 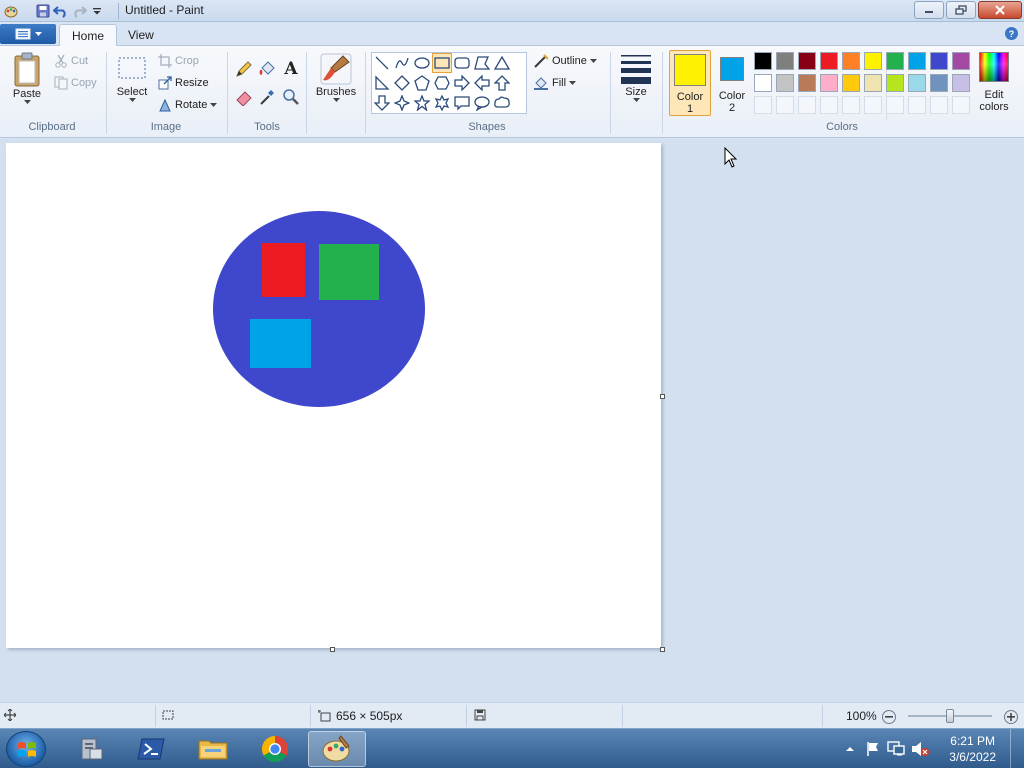 What do you see at coordinates (61, 11) in the screenshot?
I see `undo-icon` at bounding box center [61, 11].